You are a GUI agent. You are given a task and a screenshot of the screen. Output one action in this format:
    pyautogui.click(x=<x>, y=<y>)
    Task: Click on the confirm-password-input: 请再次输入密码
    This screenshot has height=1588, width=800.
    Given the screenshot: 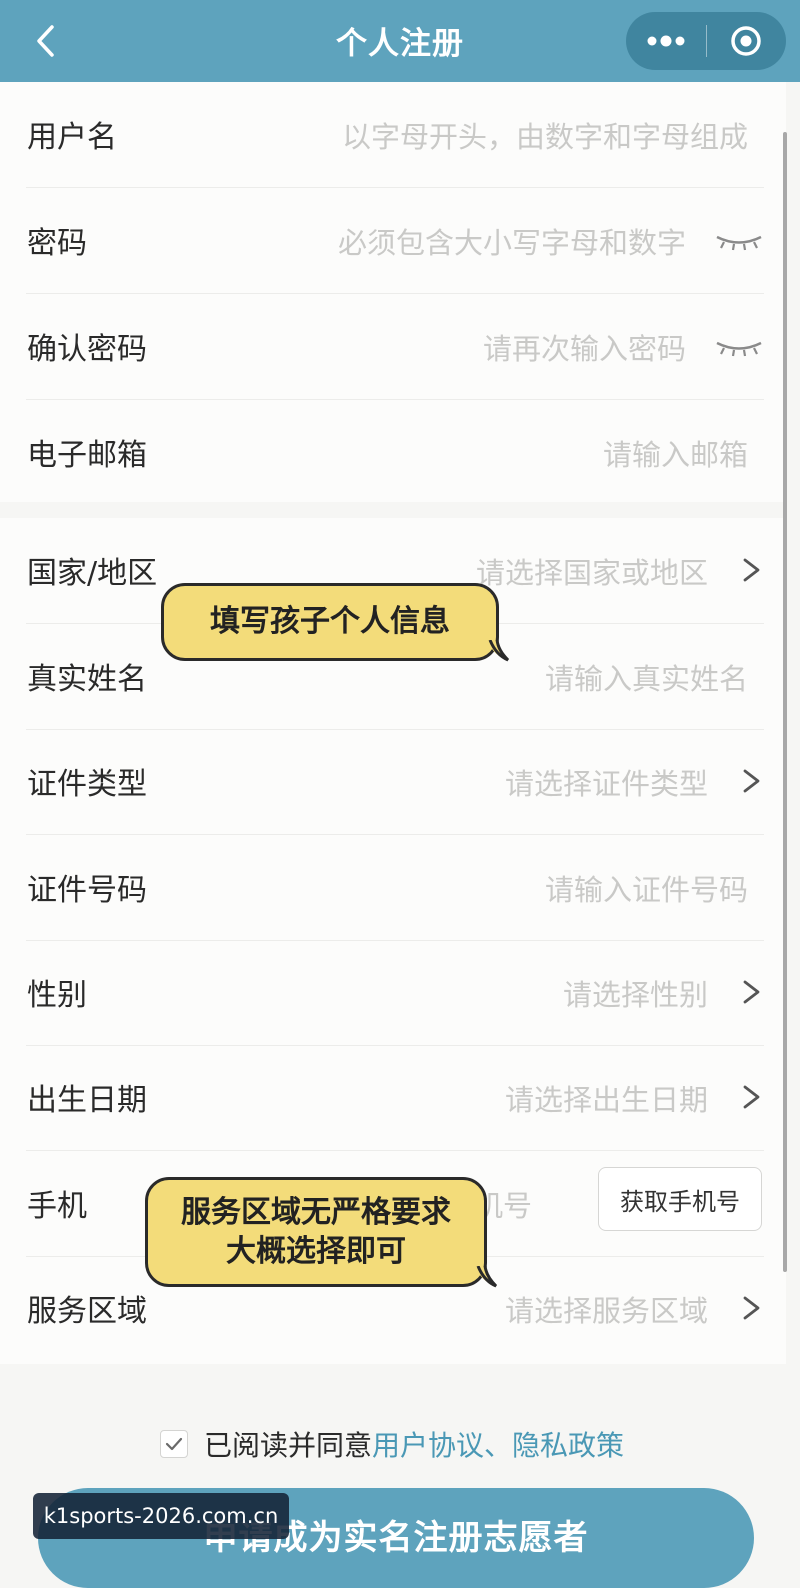 What is the action you would take?
    pyautogui.click(x=584, y=347)
    